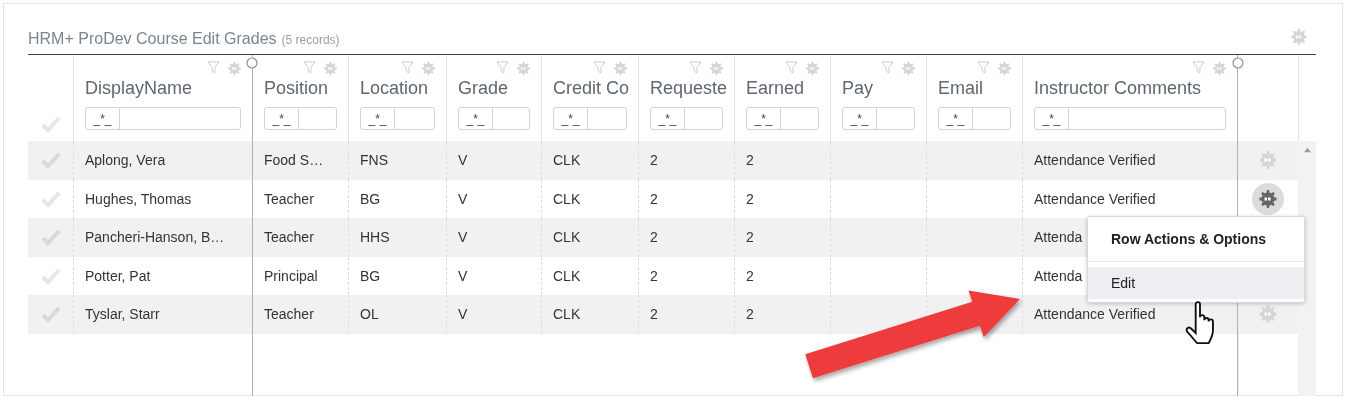  I want to click on column-header: Grade, so click(499, 89).